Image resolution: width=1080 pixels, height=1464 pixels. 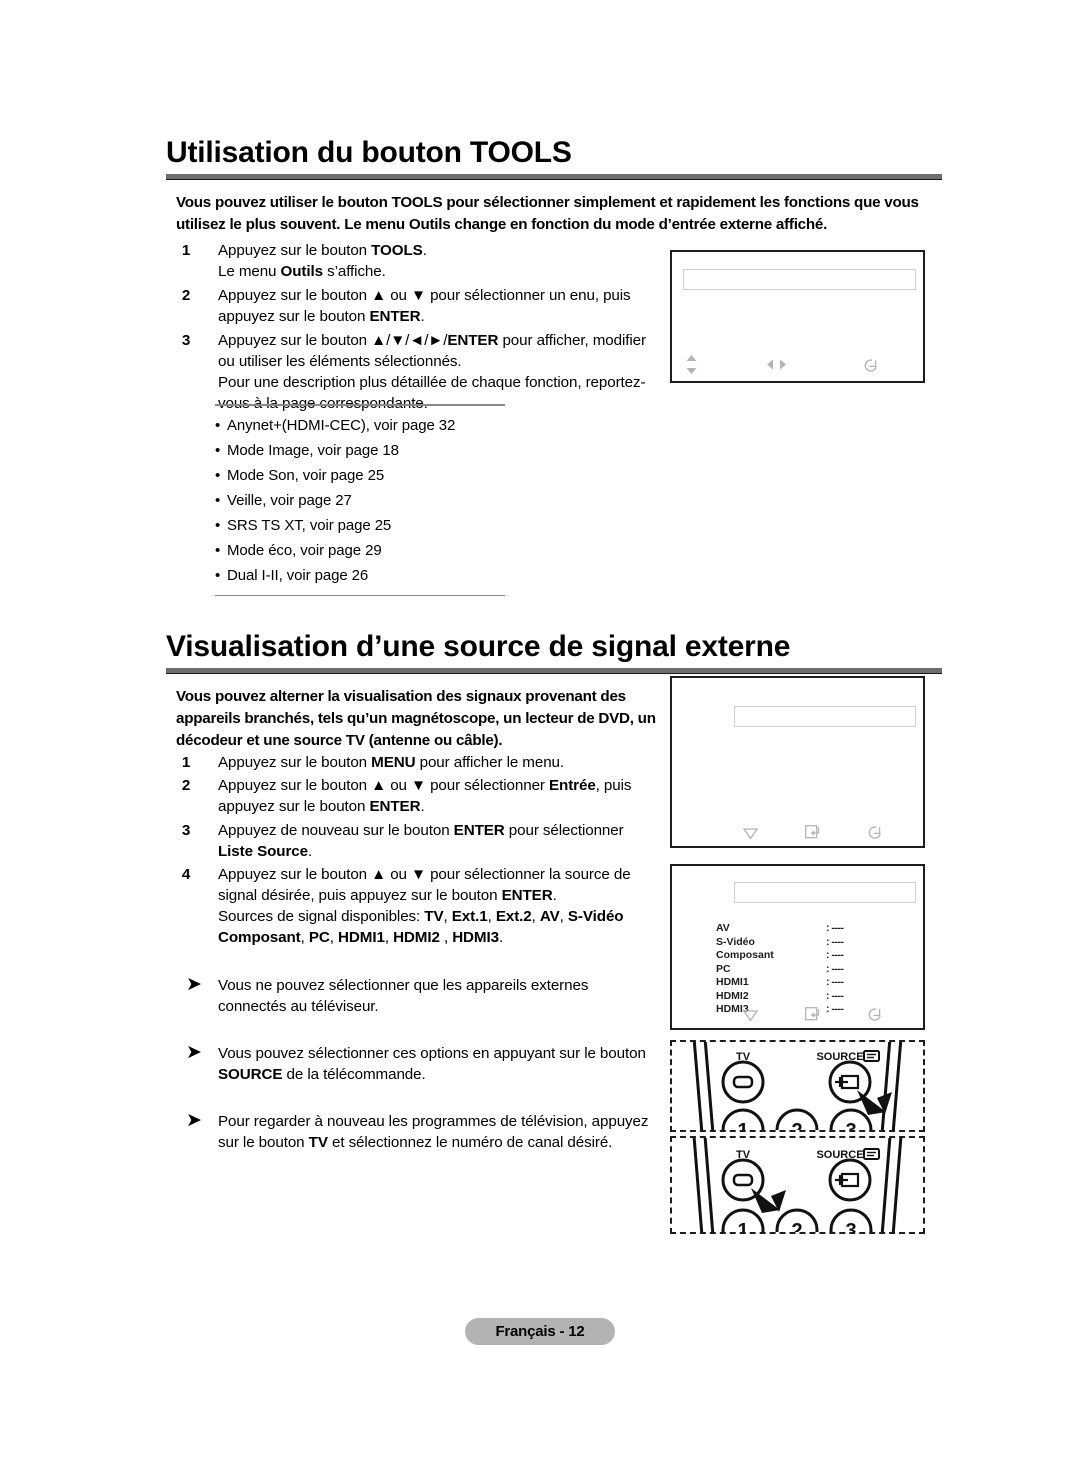 What do you see at coordinates (369, 152) in the screenshot?
I see `section-heading-tools: Utilisation du bouton TOOLS` at bounding box center [369, 152].